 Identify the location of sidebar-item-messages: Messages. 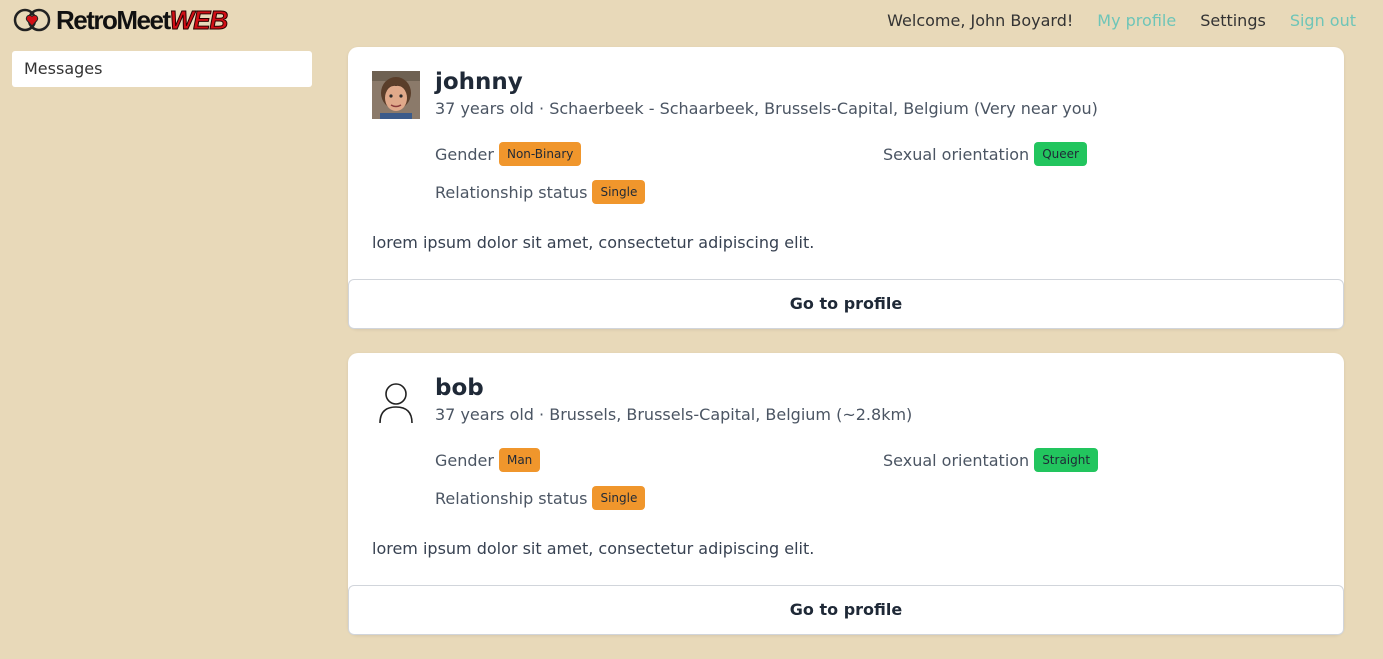
(162, 69).